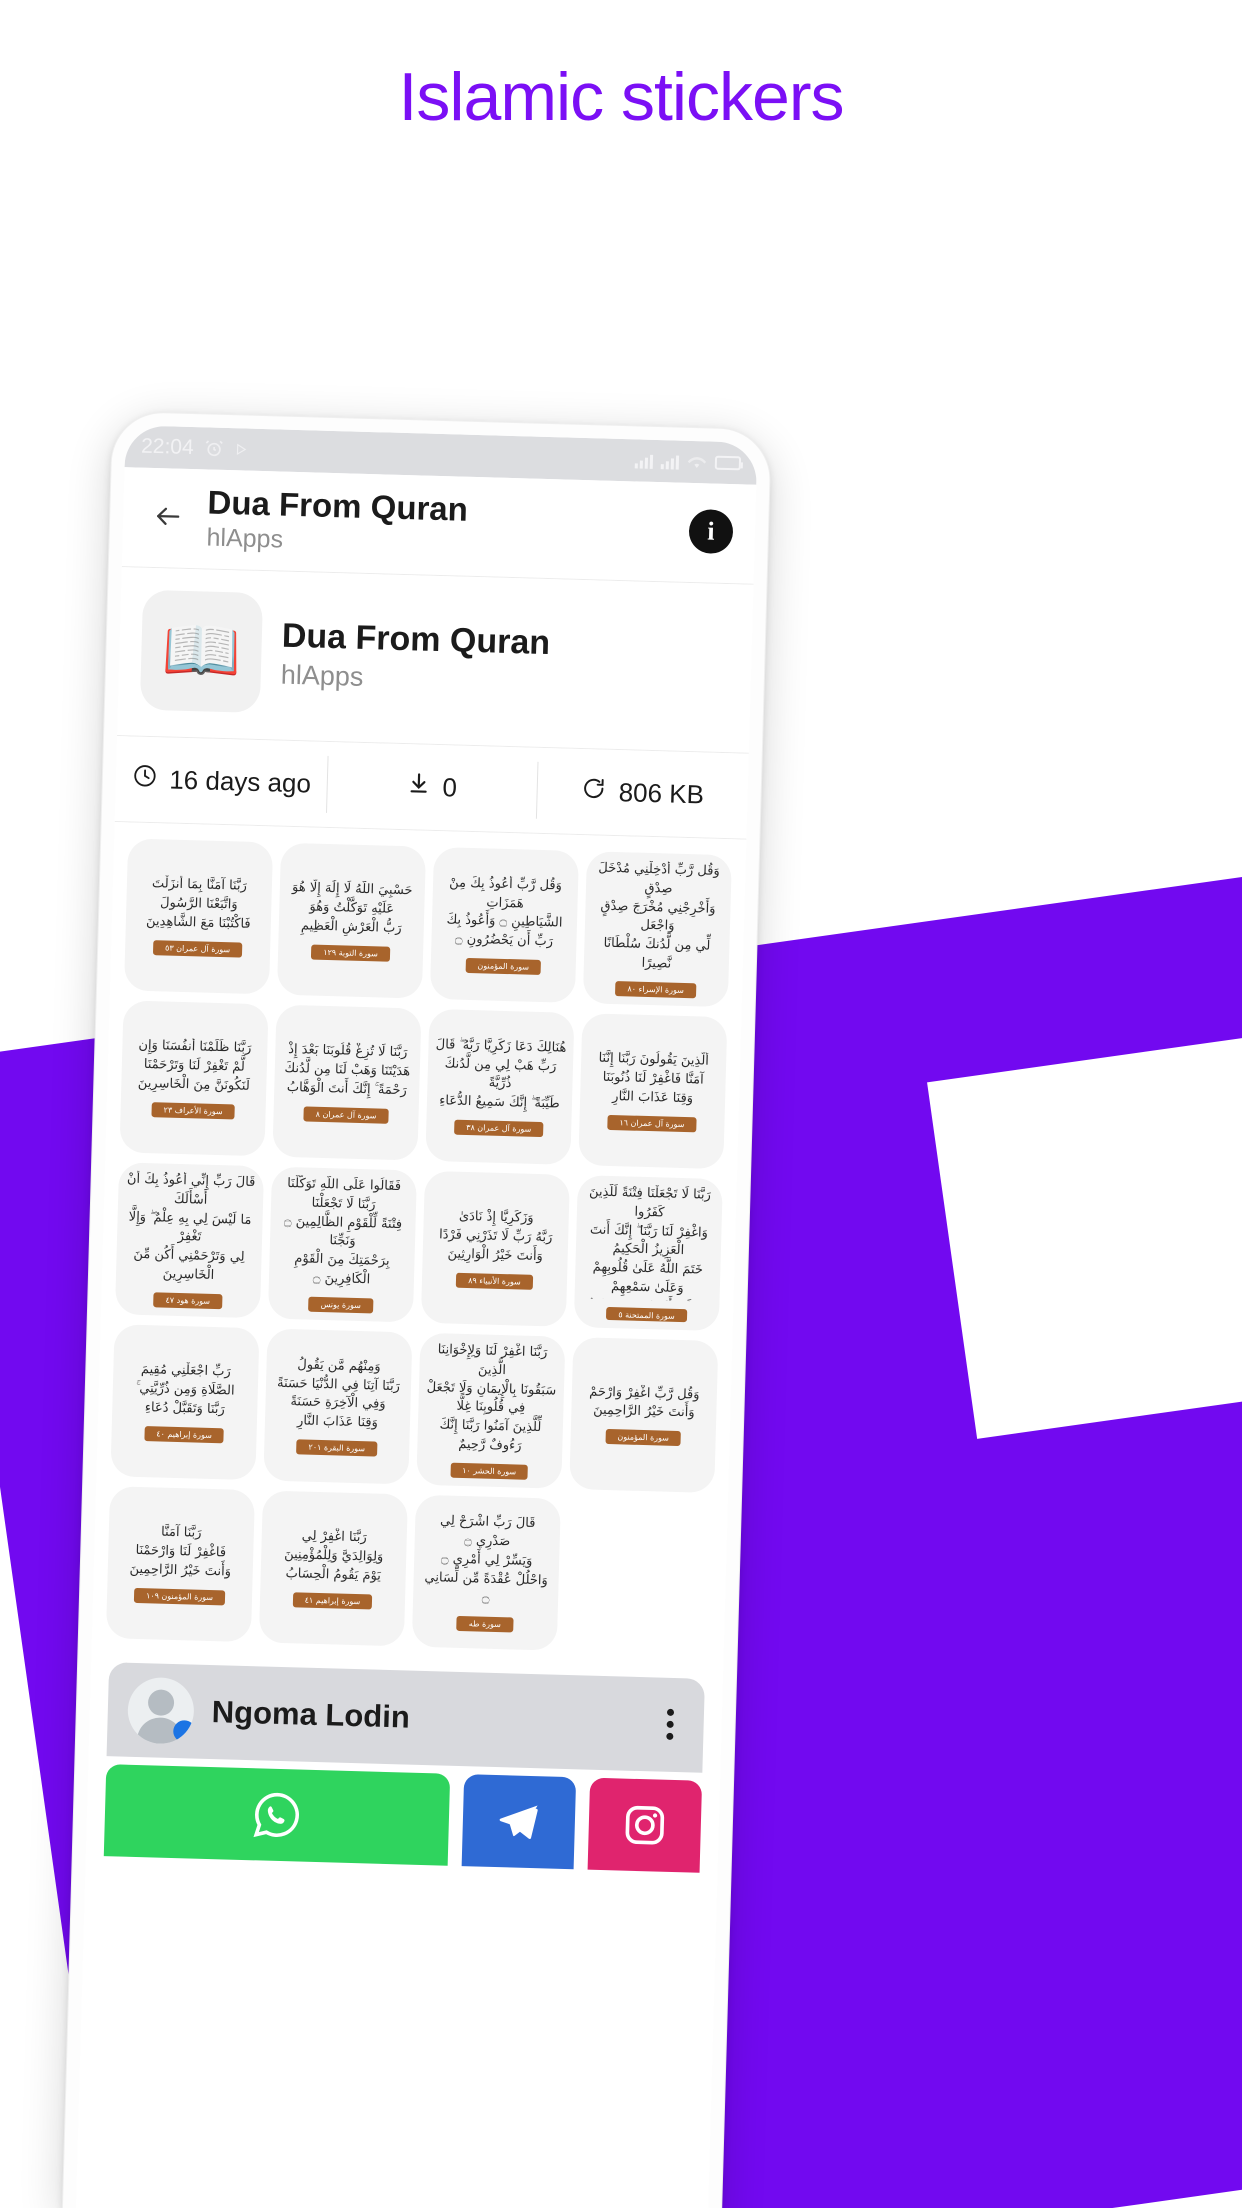 The width and height of the screenshot is (1242, 2208). Describe the element at coordinates (346, 1115) in the screenshot. I see `sticker-surah-badge: سورة آل عمران ٨` at that location.